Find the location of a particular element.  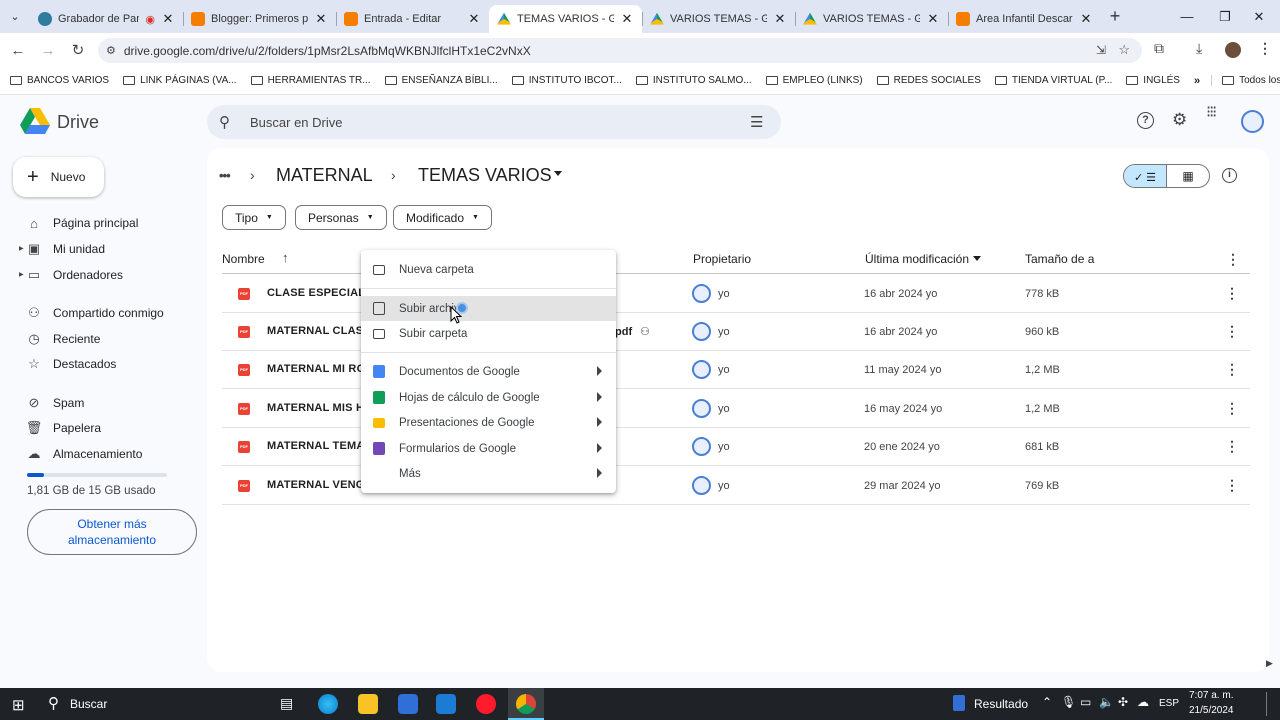

column-header-owner: Propietario is located at coordinates (722, 259).